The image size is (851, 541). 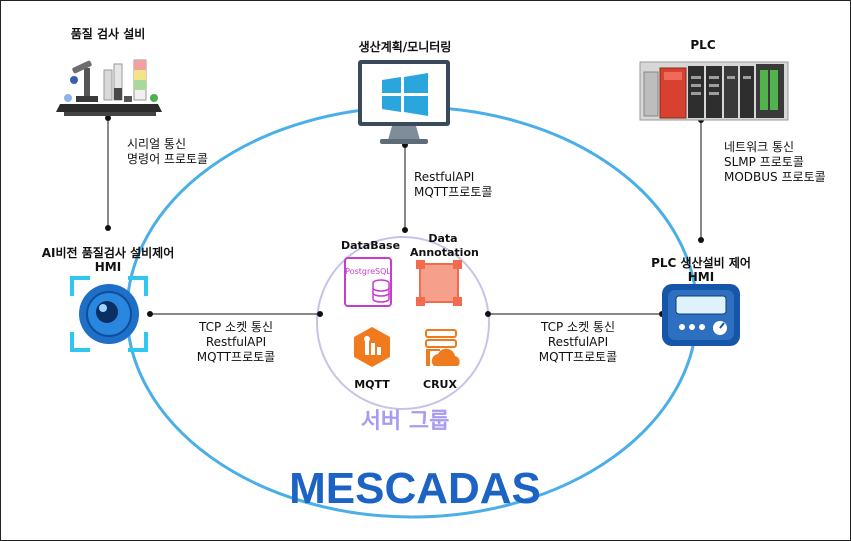 I want to click on quality-link-line1: 시리얼 통신, so click(x=157, y=144).